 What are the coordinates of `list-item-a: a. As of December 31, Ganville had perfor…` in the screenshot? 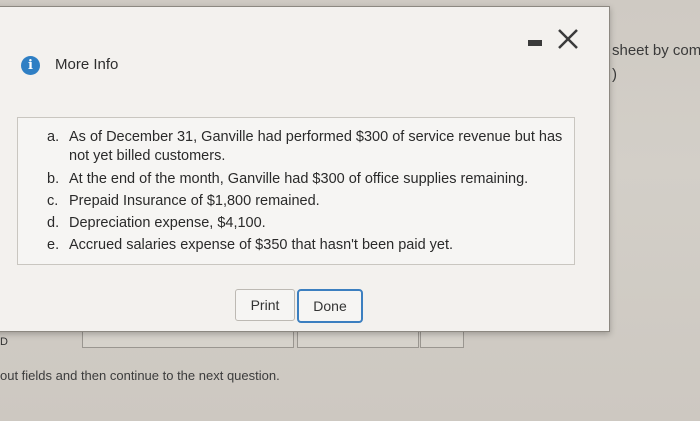 It's located at (304, 137).